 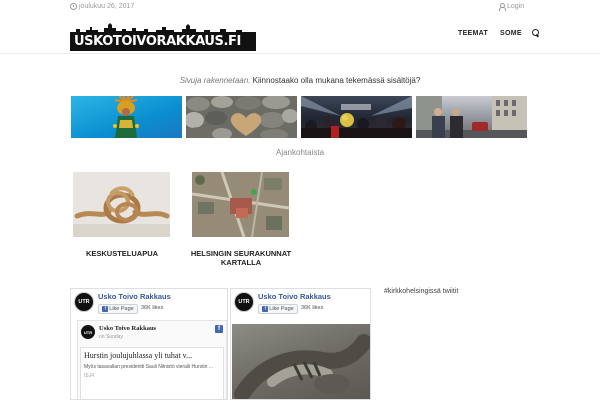 I want to click on login-label: Login, so click(x=515, y=6).